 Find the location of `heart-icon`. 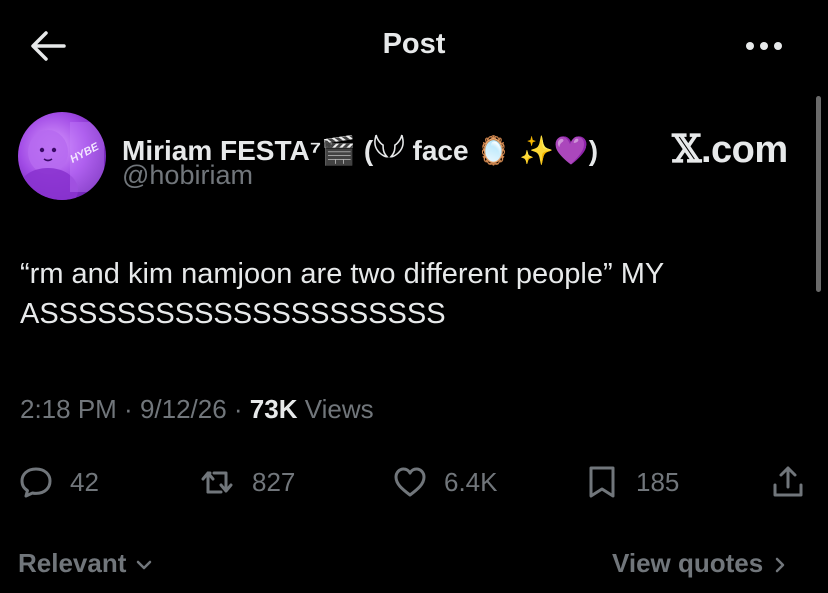

heart-icon is located at coordinates (410, 482).